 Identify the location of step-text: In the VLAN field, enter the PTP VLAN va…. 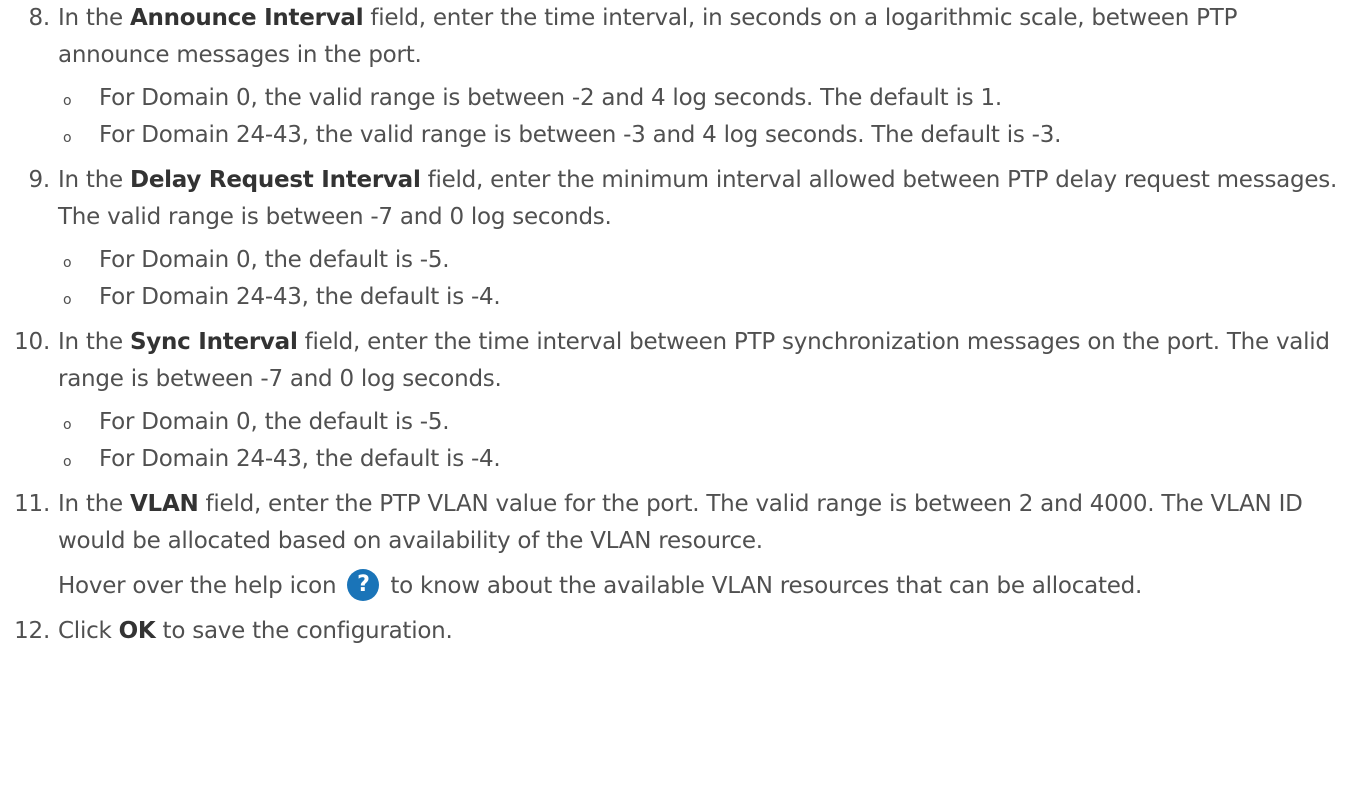
(680, 522).